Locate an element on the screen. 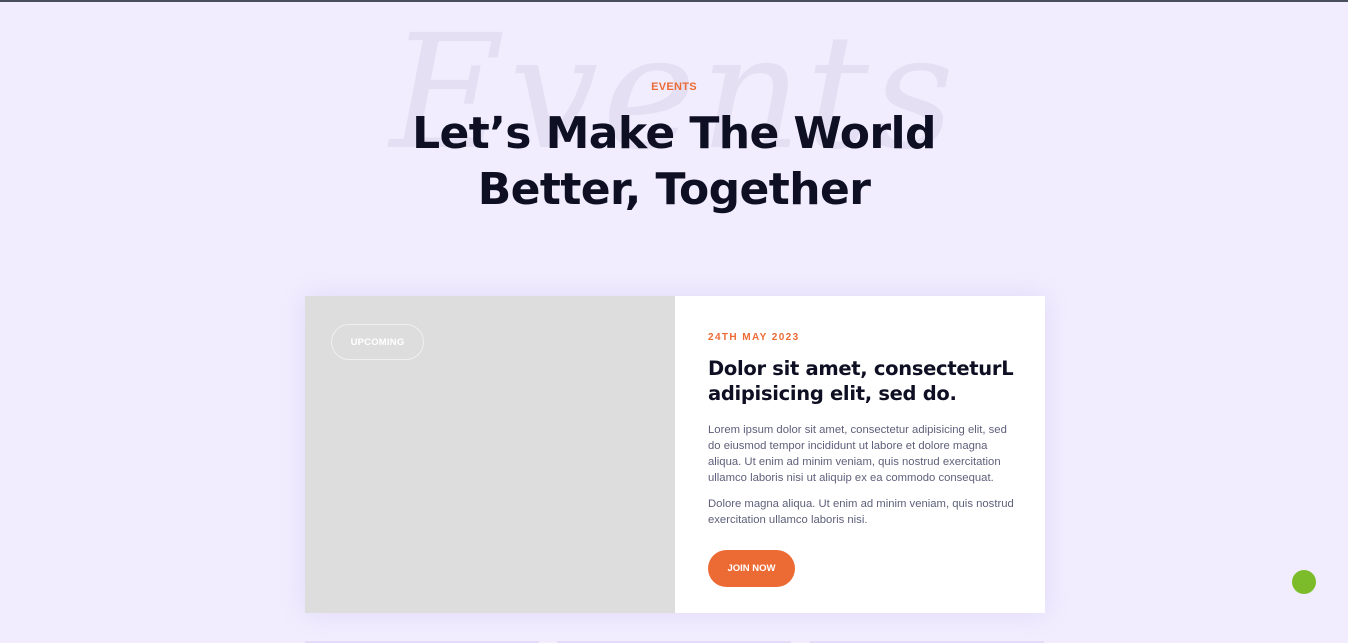 This screenshot has width=1348, height=643. event-image-placeholder: UPCOMING is located at coordinates (490, 454).